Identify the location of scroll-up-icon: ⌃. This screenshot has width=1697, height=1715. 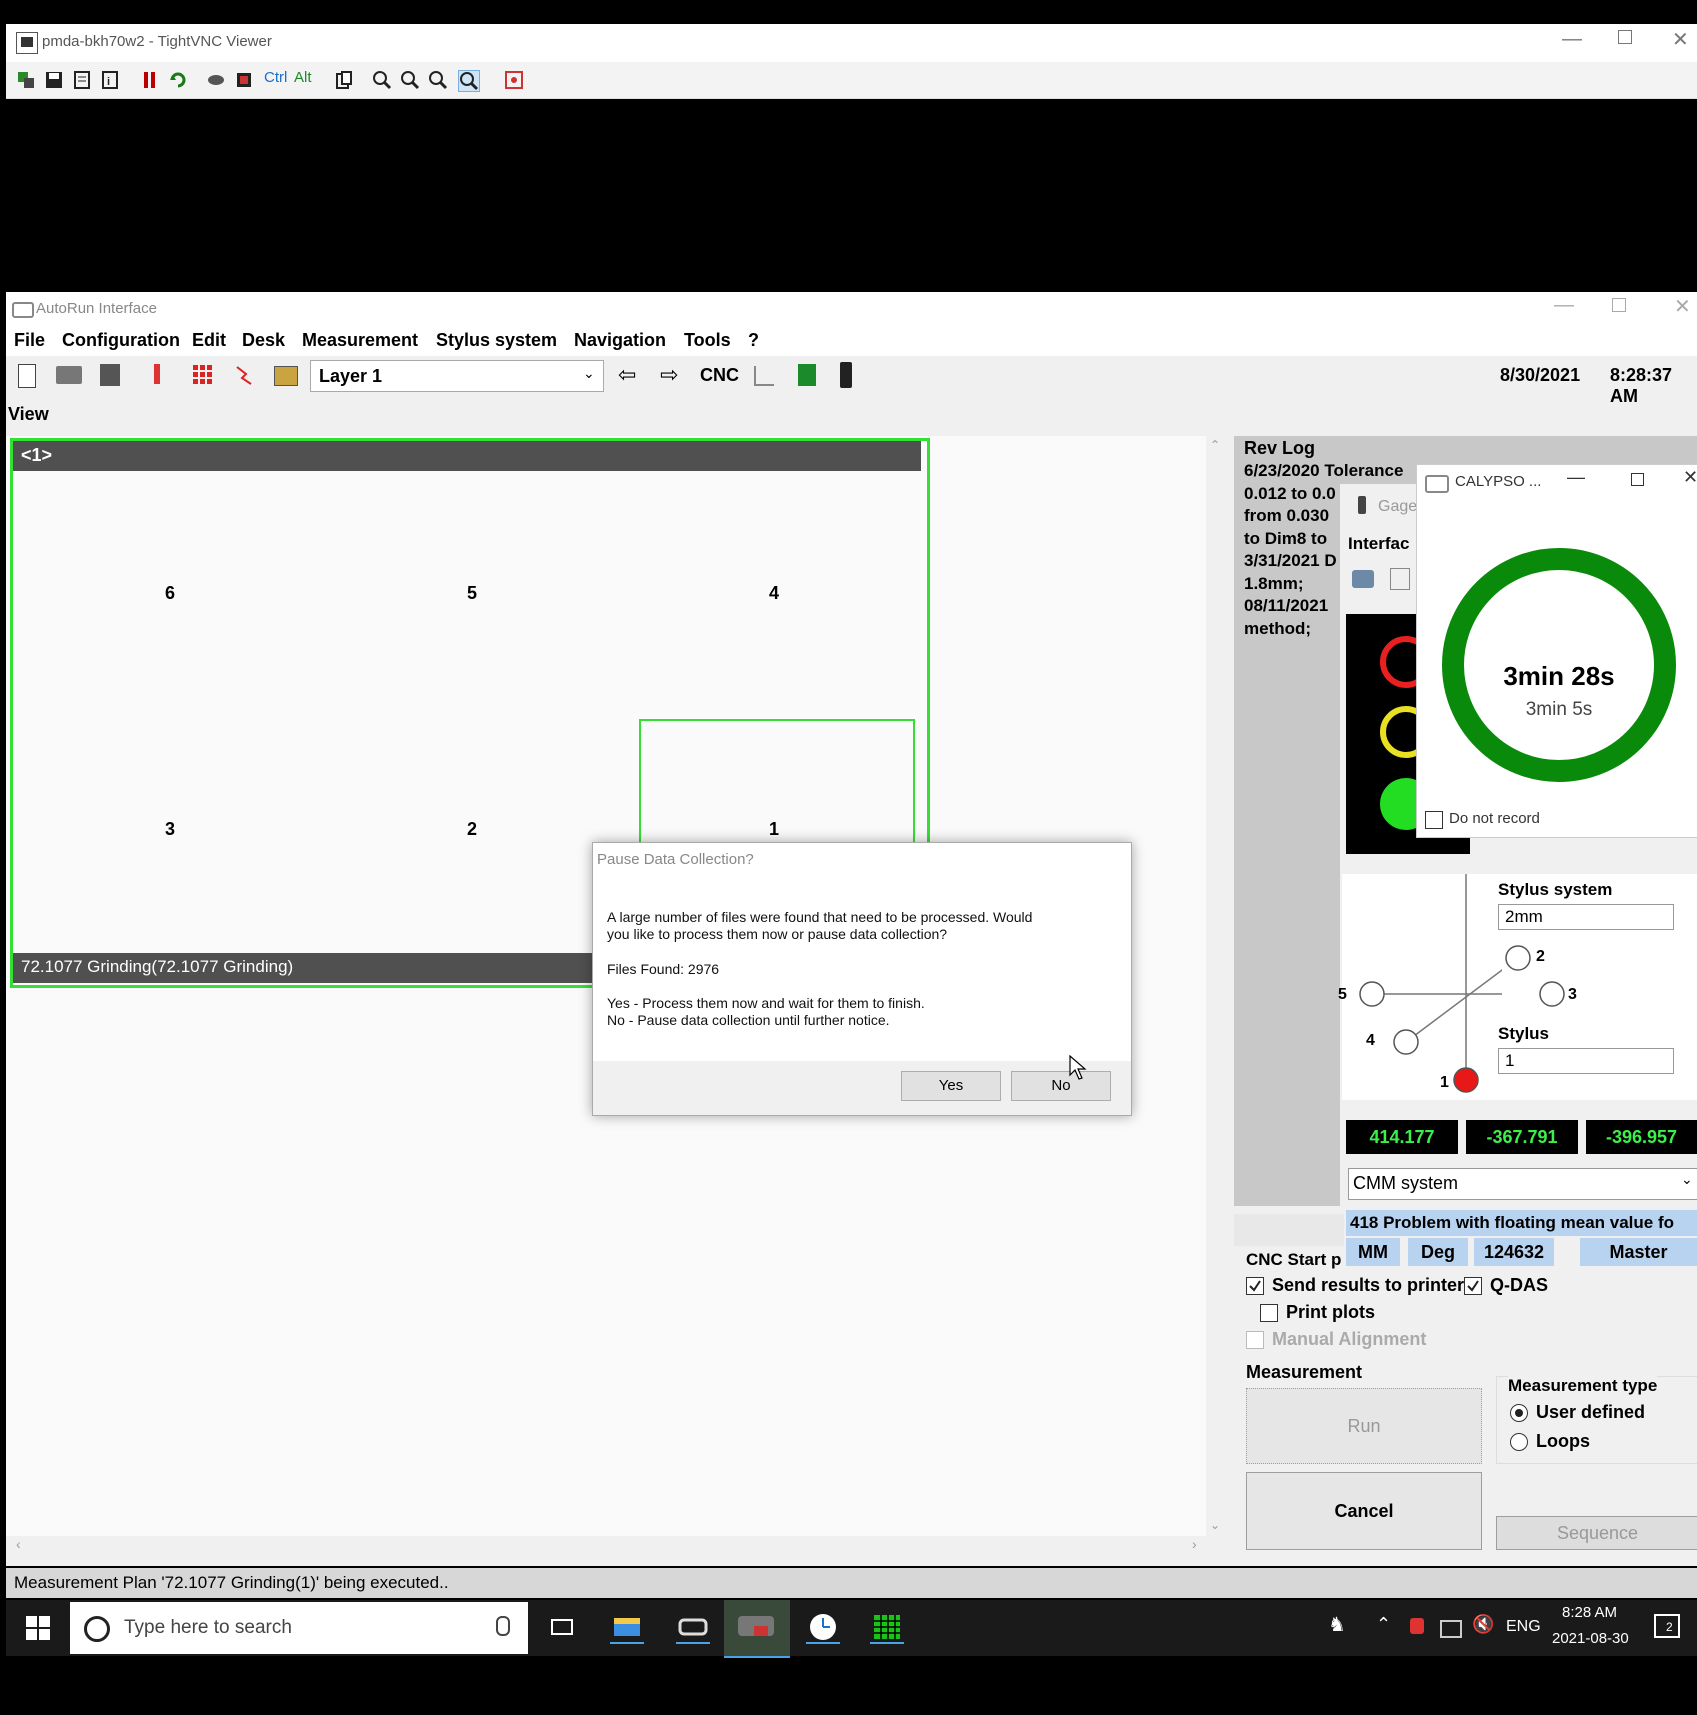
(1215, 445).